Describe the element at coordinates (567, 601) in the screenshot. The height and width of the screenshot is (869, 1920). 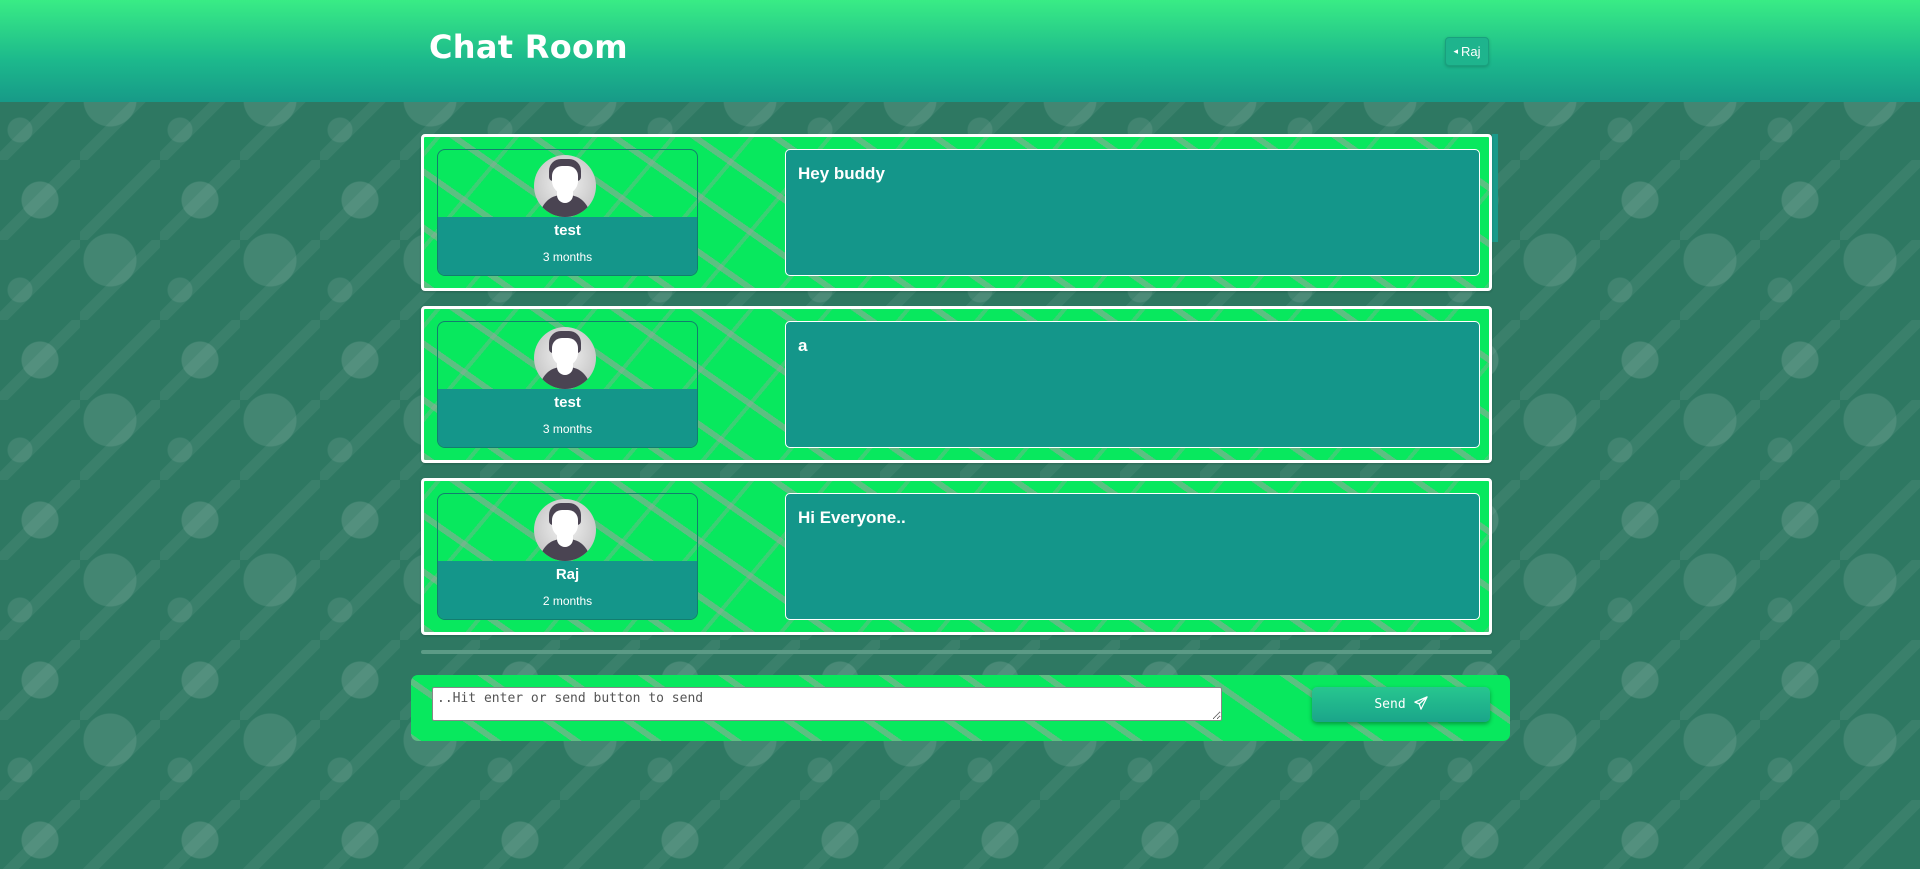
I see `message-time: 2 months` at that location.